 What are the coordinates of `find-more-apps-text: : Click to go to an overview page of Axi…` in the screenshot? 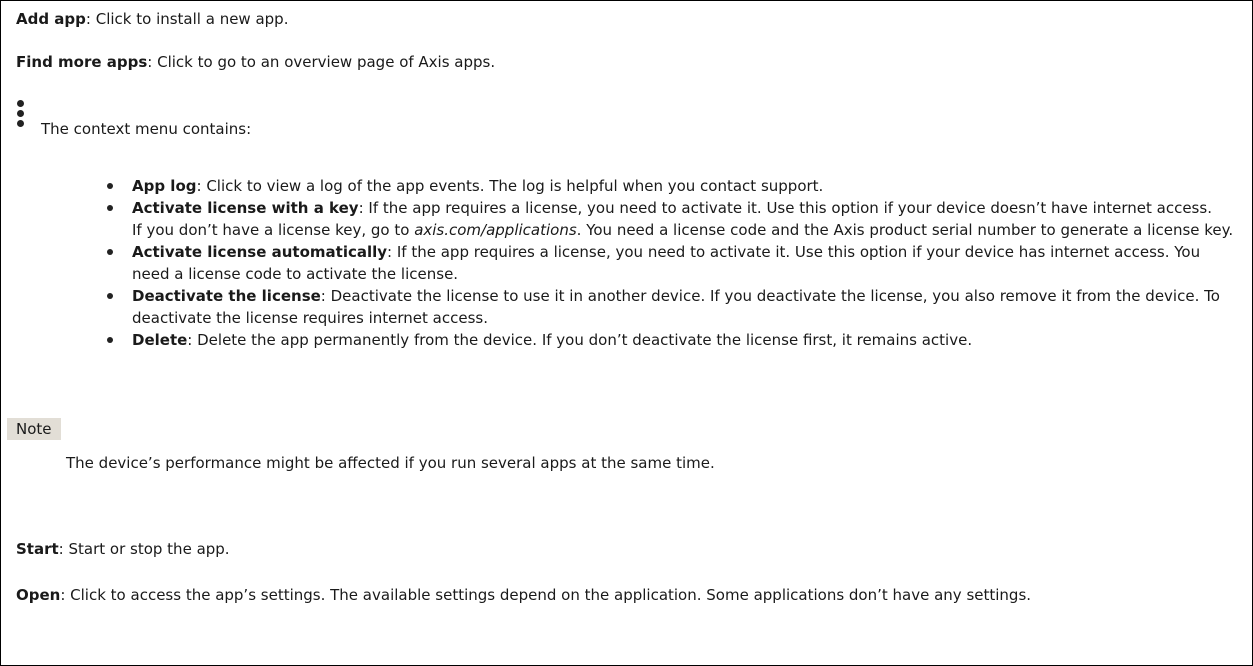 It's located at (321, 62).